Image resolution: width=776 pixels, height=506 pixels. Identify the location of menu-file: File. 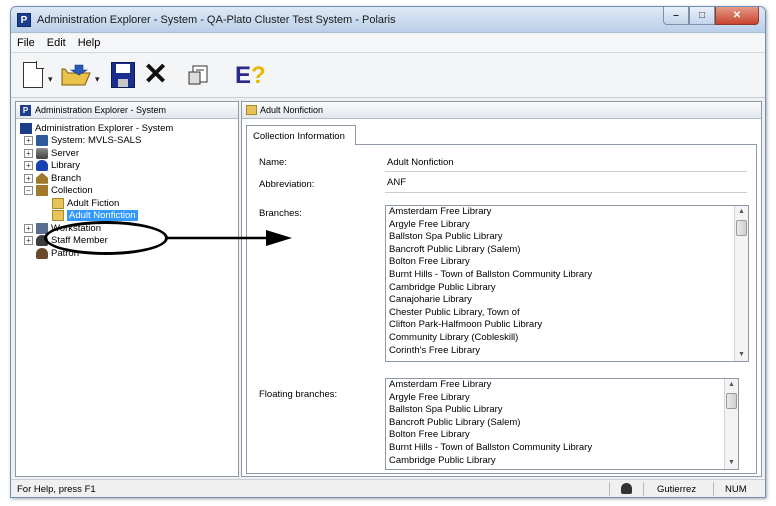
(26, 43).